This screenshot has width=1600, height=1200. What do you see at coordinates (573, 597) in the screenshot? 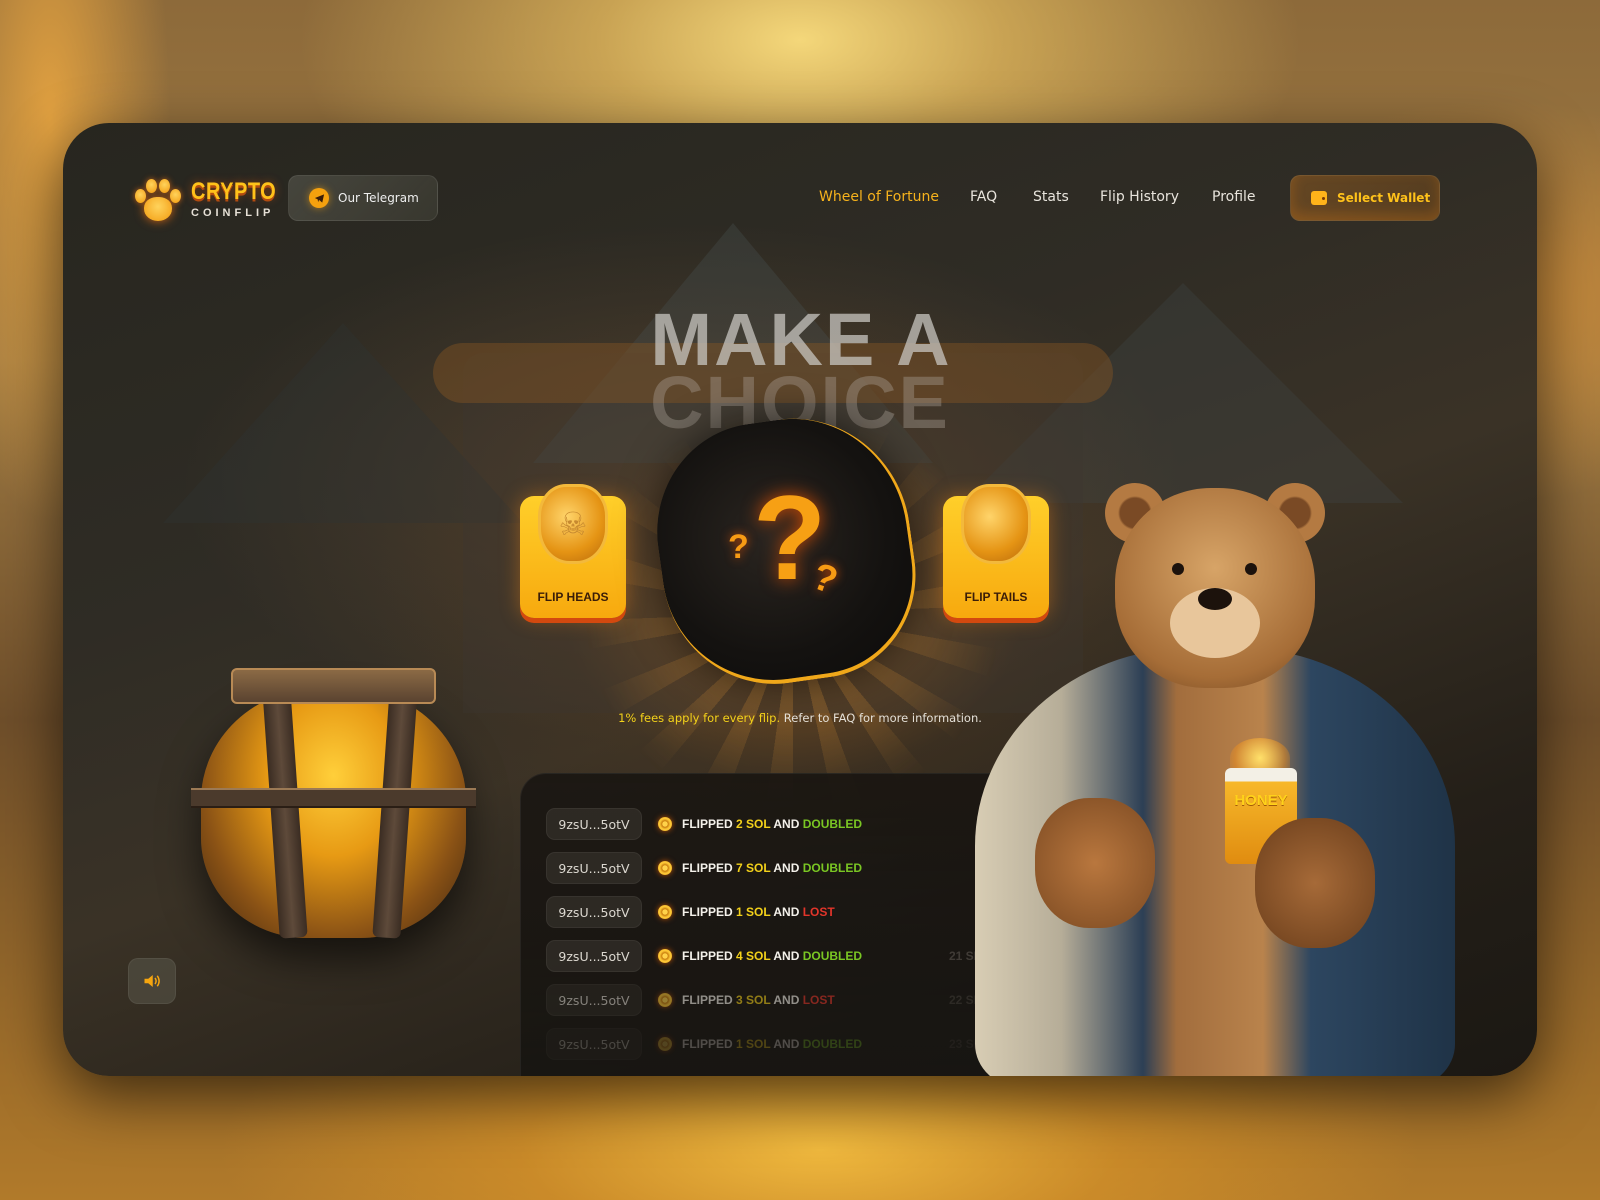
I see `flip-heads-label: FLIP HEADS` at bounding box center [573, 597].